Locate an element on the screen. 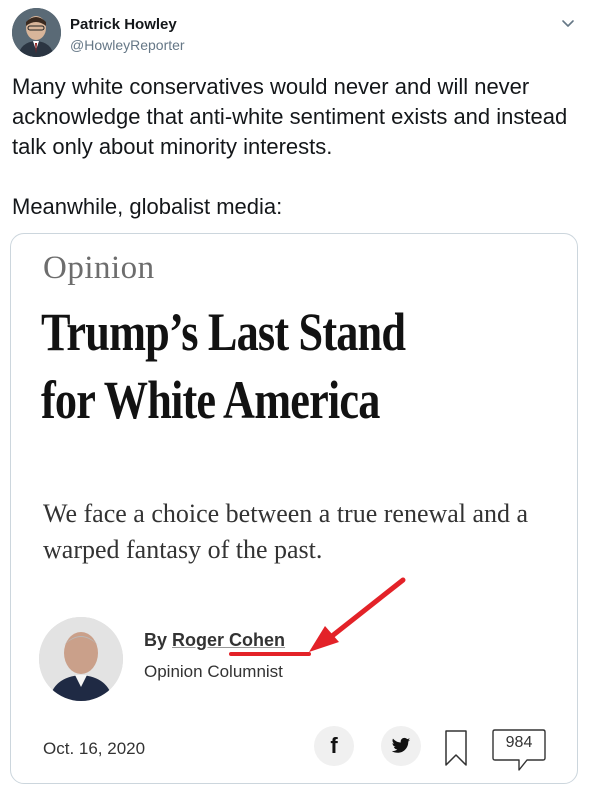  tweet-paragraph-2: Meanwhile, globalist media: is located at coordinates (147, 206).